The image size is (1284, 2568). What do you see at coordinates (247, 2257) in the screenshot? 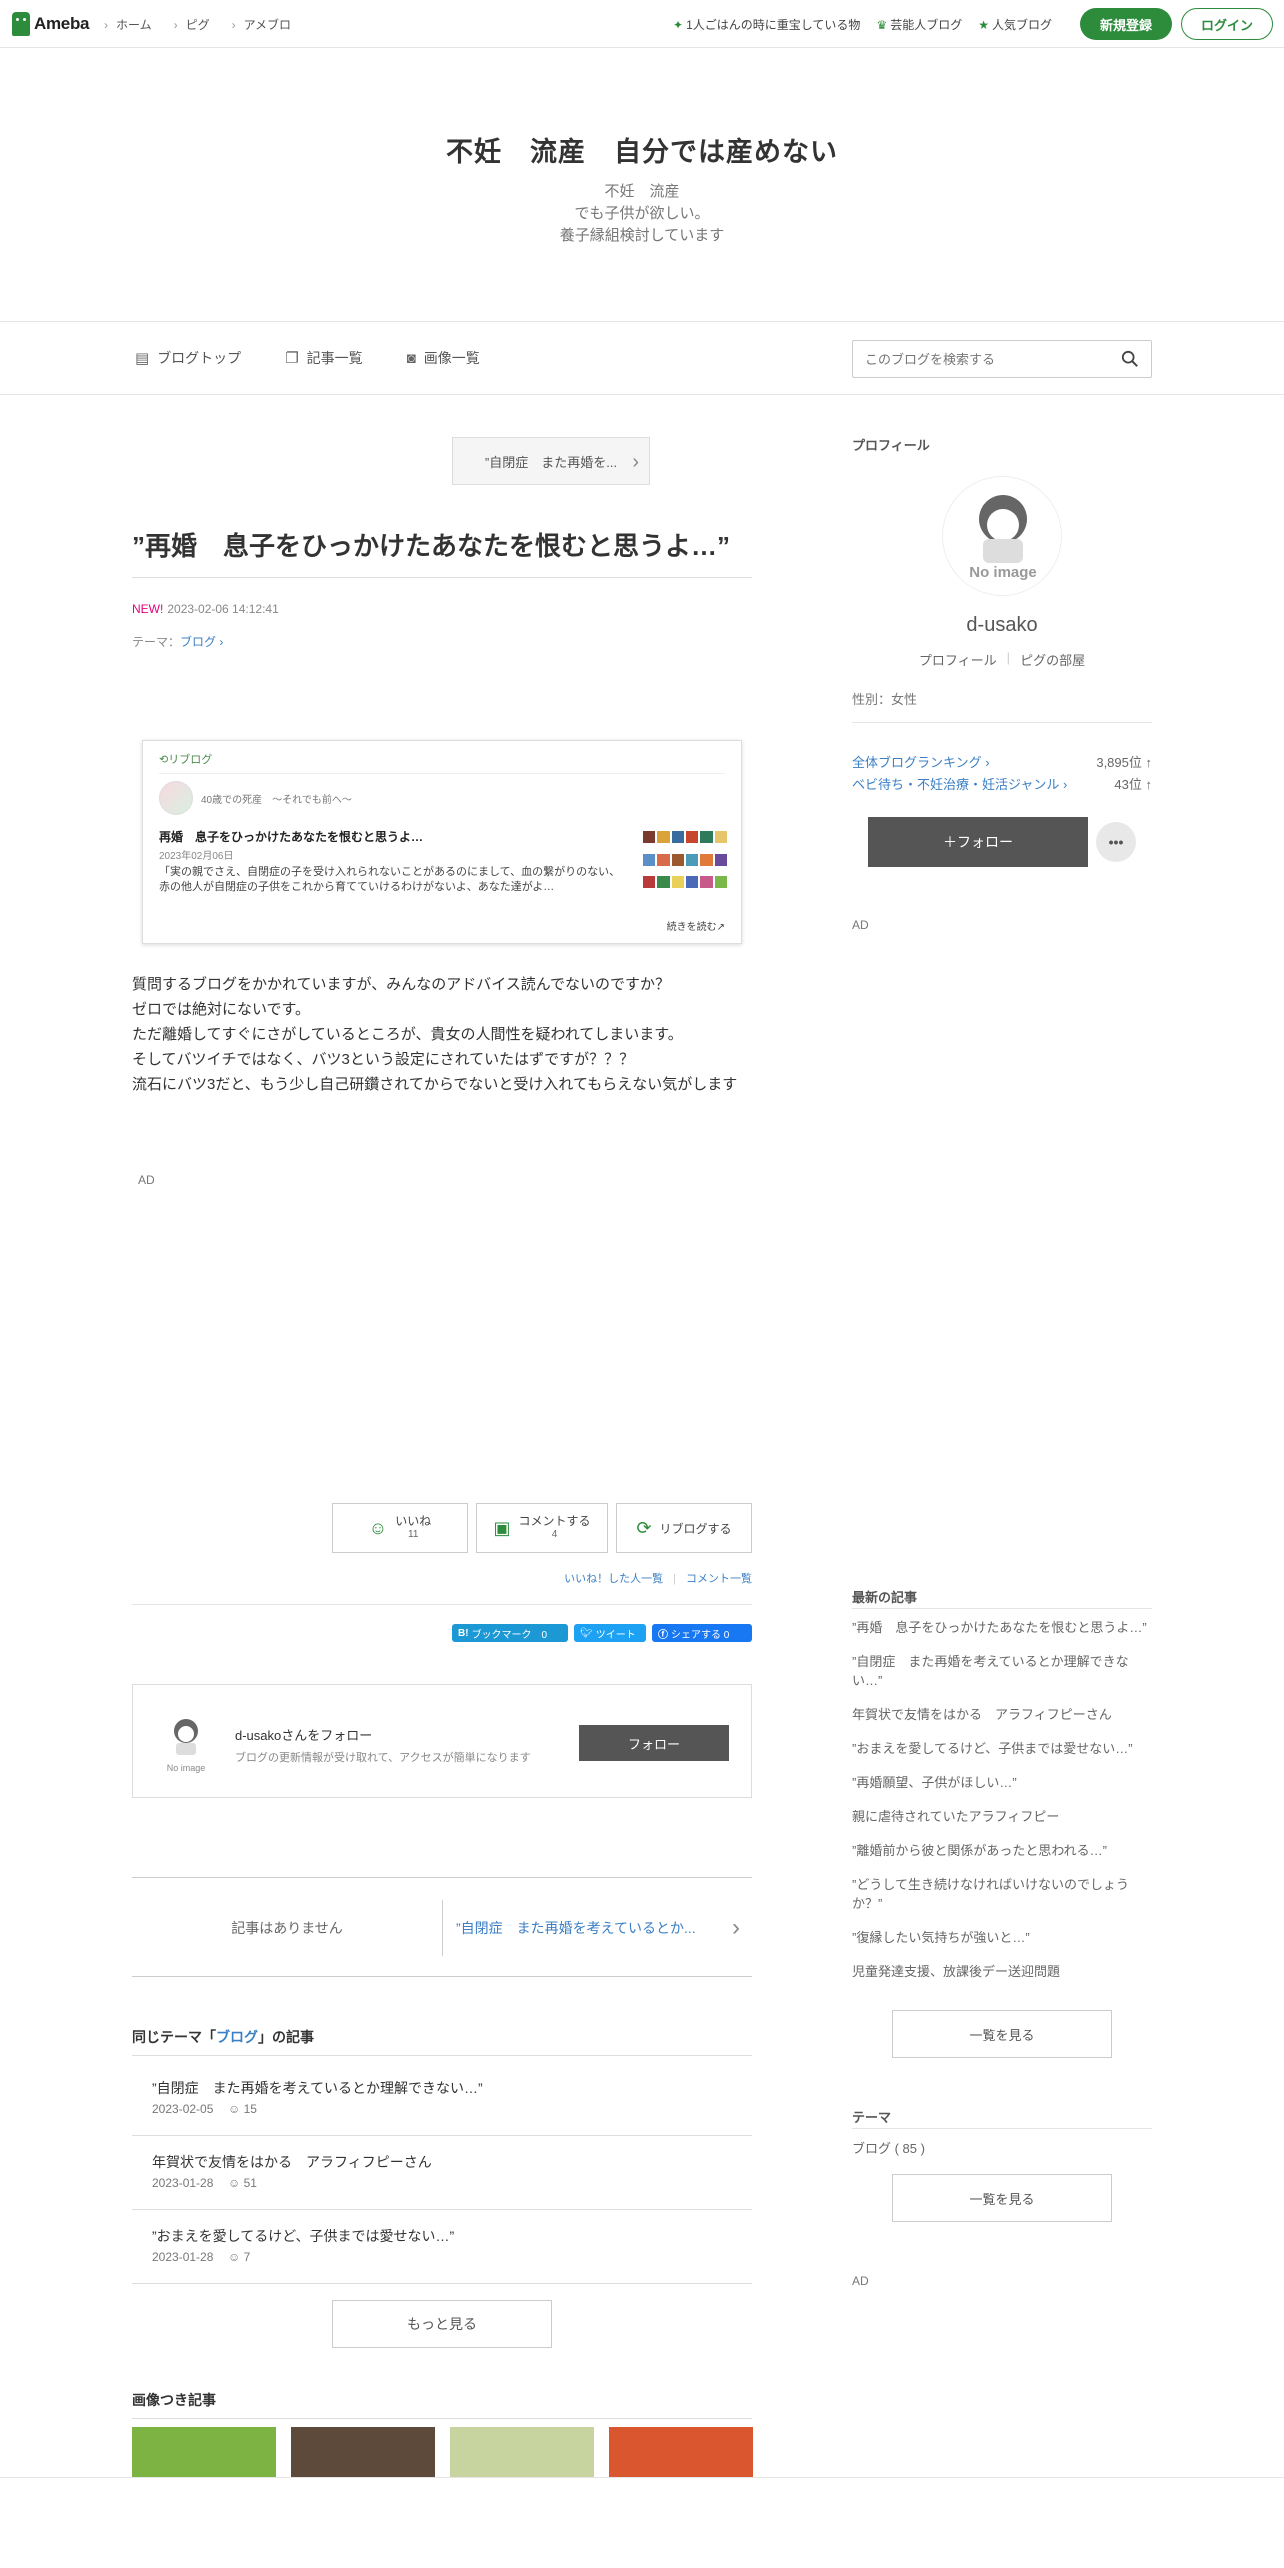
I see `likes-count: 7` at bounding box center [247, 2257].